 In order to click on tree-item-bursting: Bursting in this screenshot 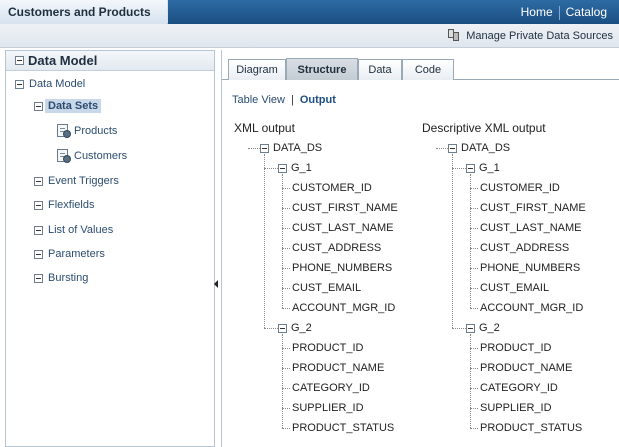, I will do `click(61, 278)`.